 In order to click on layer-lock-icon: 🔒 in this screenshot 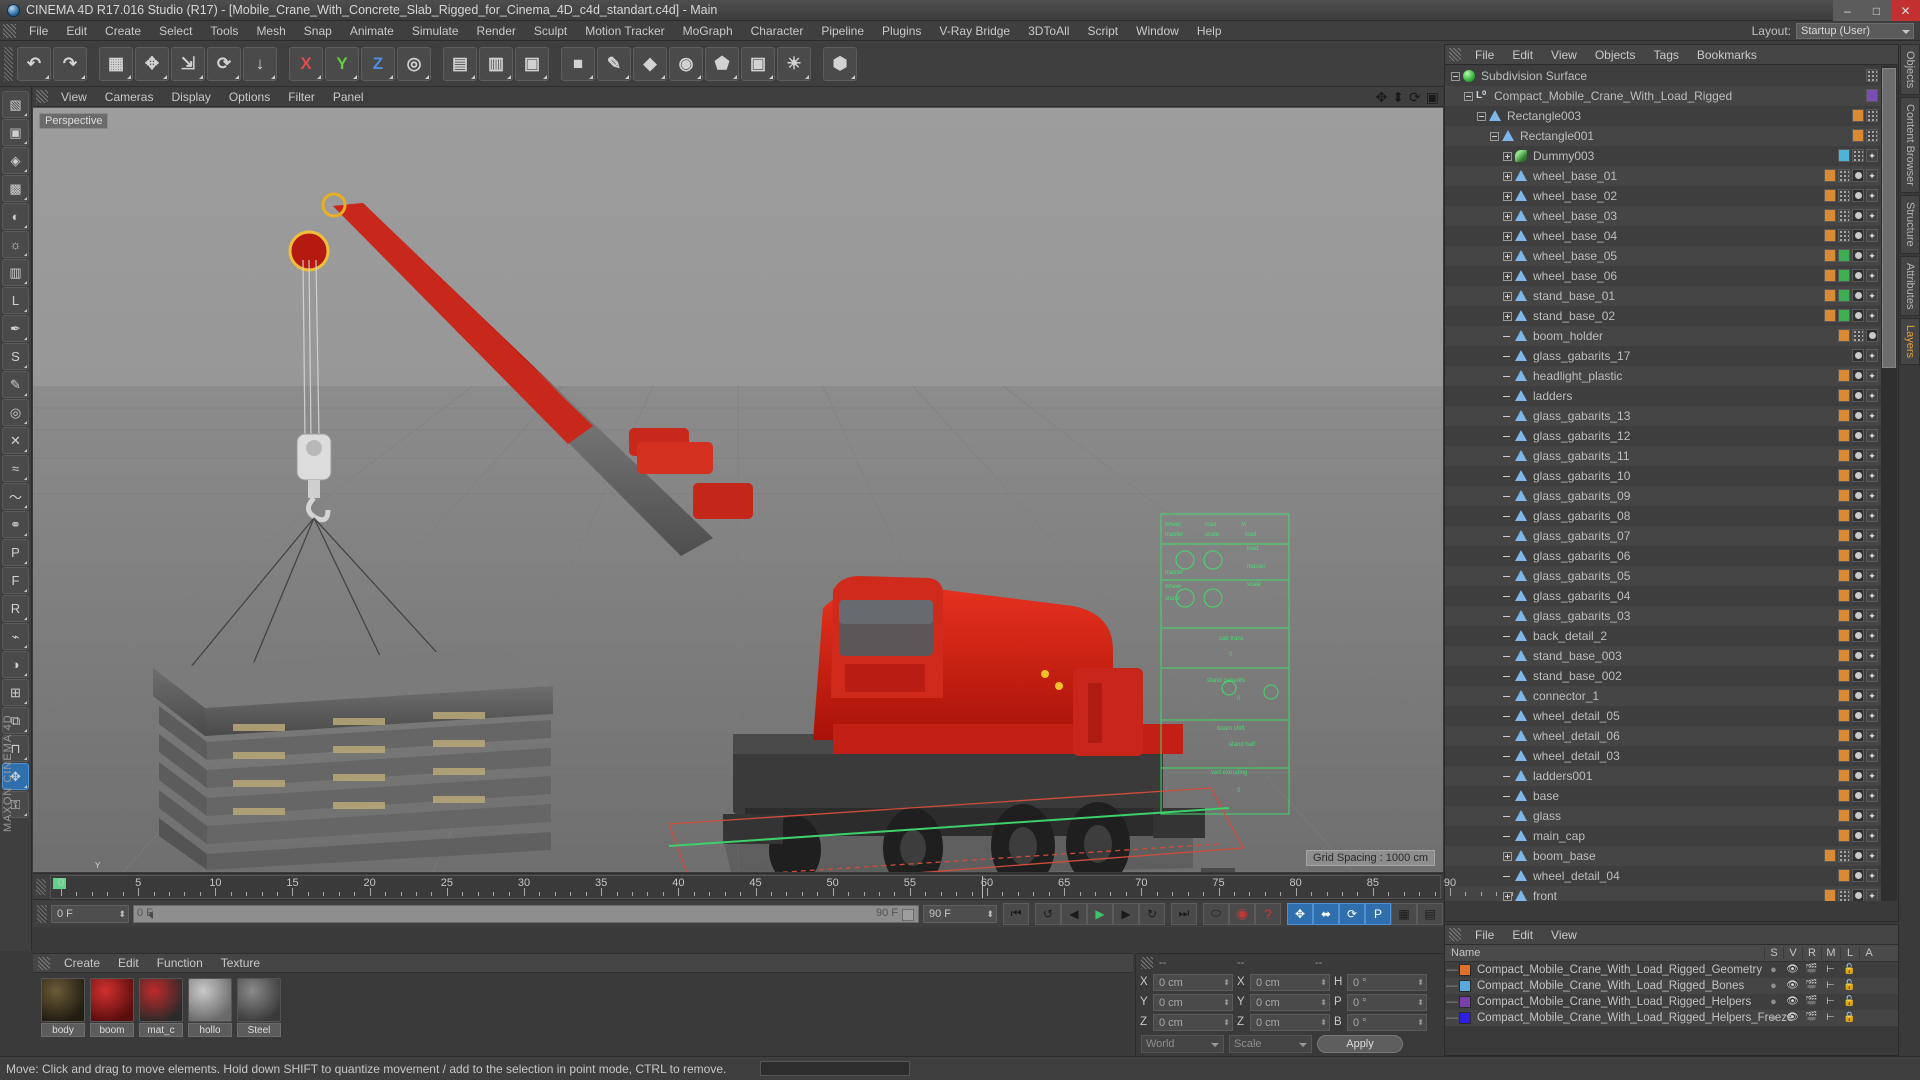, I will do `click(1849, 1018)`.